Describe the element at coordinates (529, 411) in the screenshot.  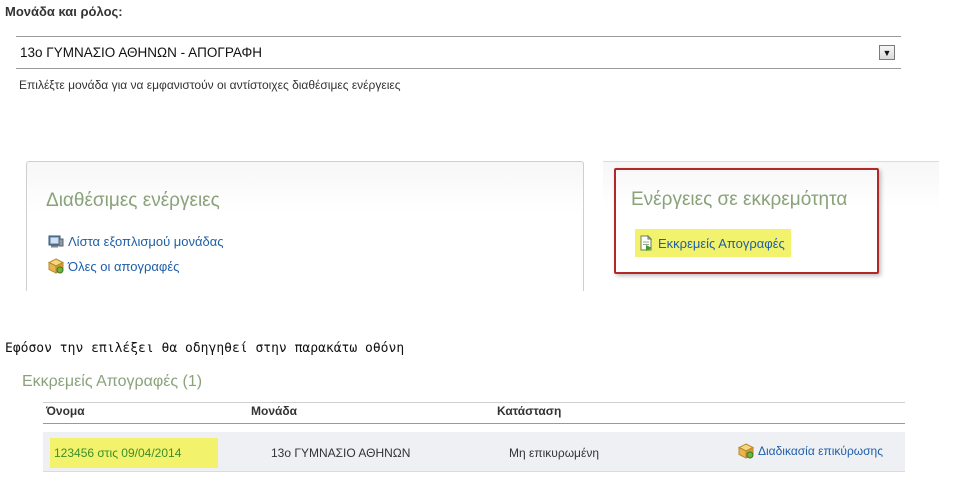
I see `column-header-status: Κατάσταση` at that location.